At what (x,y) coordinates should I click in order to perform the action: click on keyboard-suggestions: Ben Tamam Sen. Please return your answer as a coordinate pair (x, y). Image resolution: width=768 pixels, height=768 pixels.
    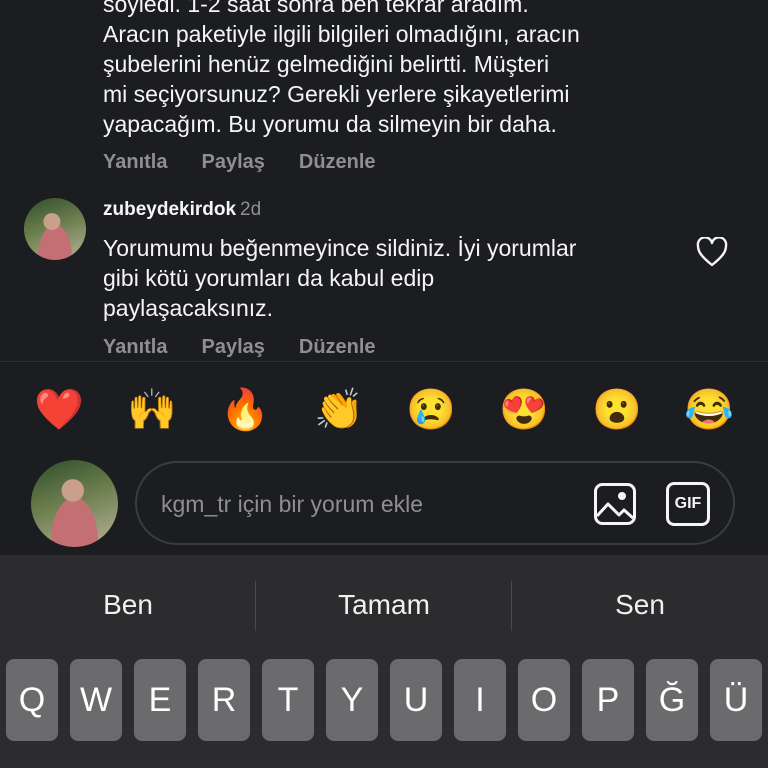
    Looking at the image, I should click on (384, 605).